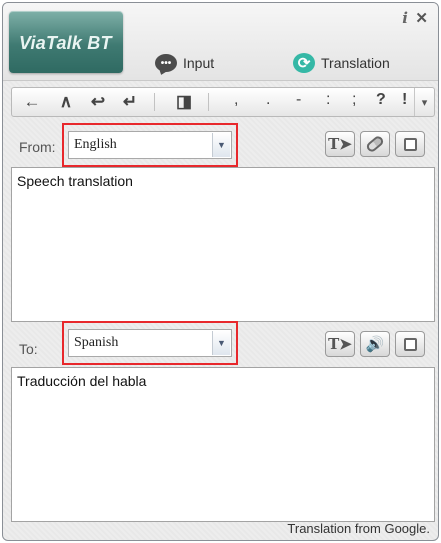  I want to click on comma-button: ,, so click(236, 100).